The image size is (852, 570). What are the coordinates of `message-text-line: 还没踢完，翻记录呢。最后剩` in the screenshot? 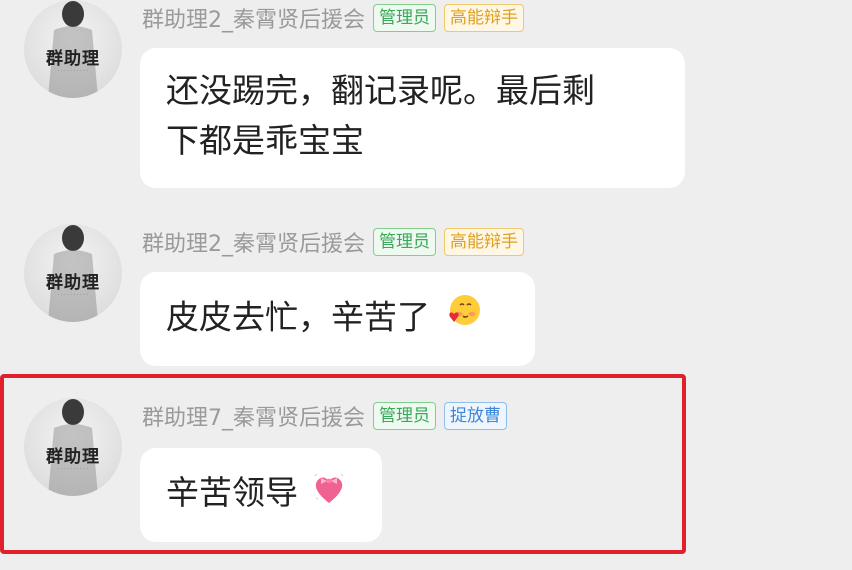 It's located at (380, 90).